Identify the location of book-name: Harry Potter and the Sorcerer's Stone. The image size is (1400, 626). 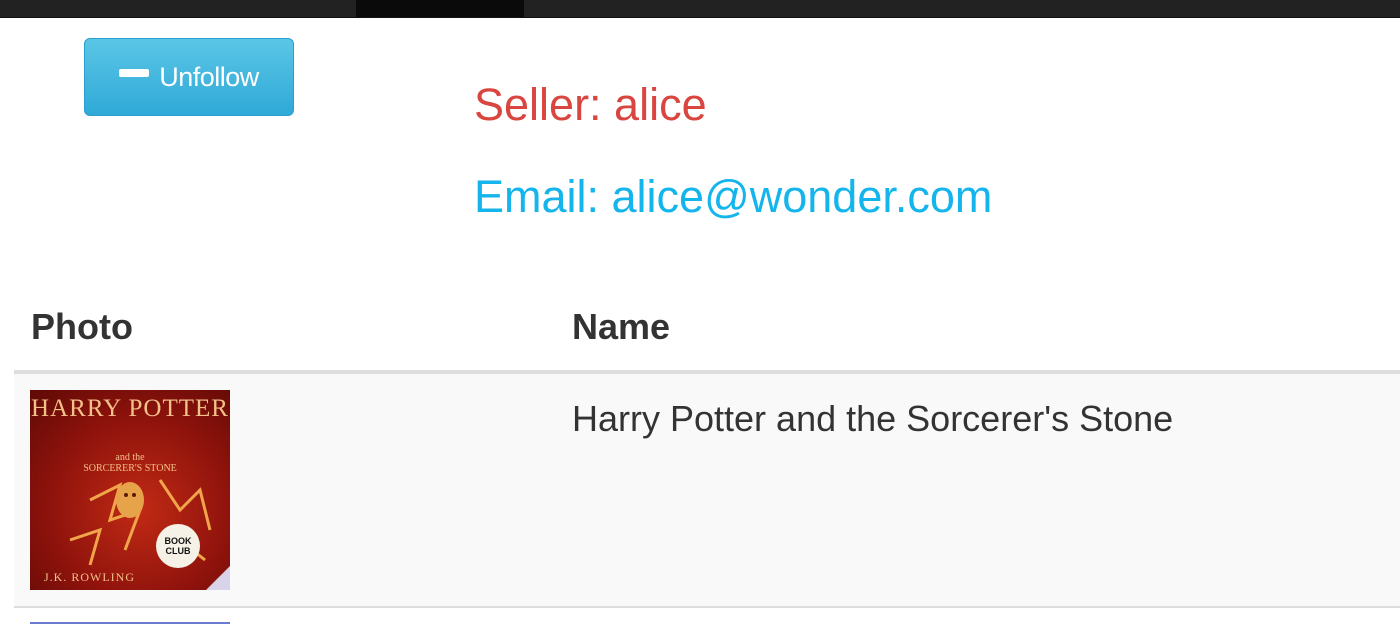
(873, 418).